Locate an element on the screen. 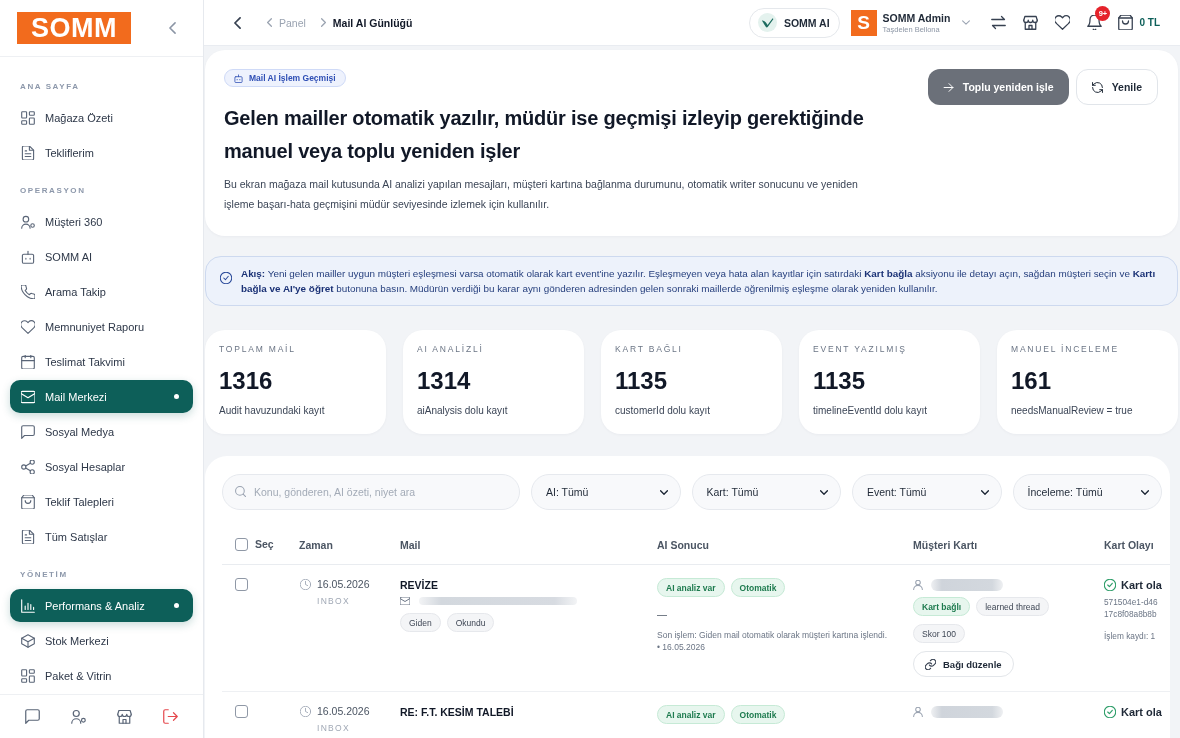 The width and height of the screenshot is (1180, 738). active-dot-icon is located at coordinates (176, 605).